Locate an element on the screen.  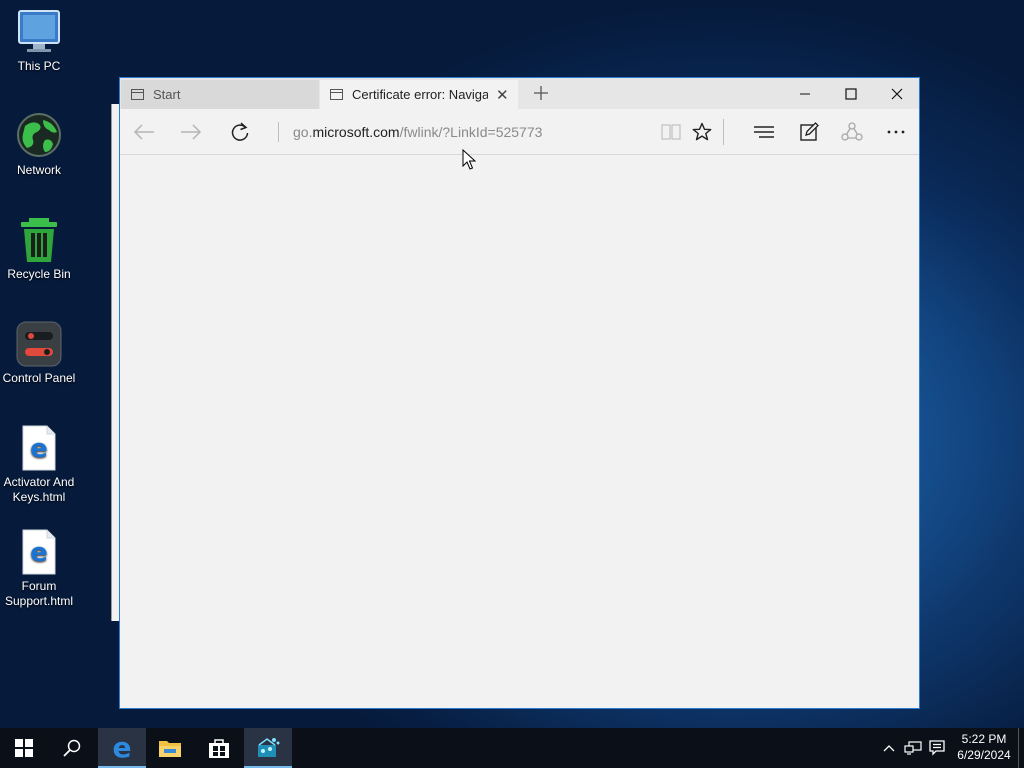
close-window-button is located at coordinates (897, 93).